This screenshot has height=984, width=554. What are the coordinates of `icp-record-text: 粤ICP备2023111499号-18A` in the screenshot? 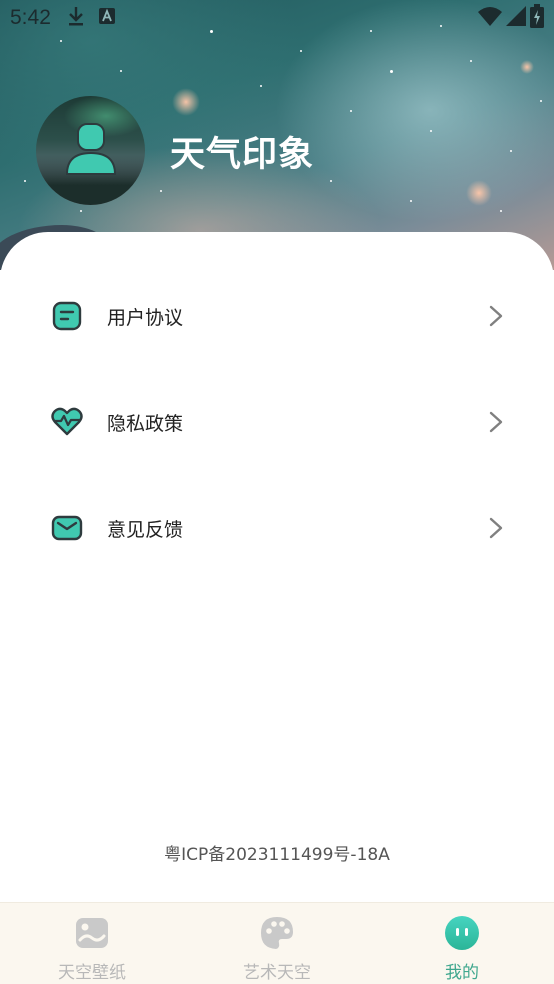 It's located at (277, 852).